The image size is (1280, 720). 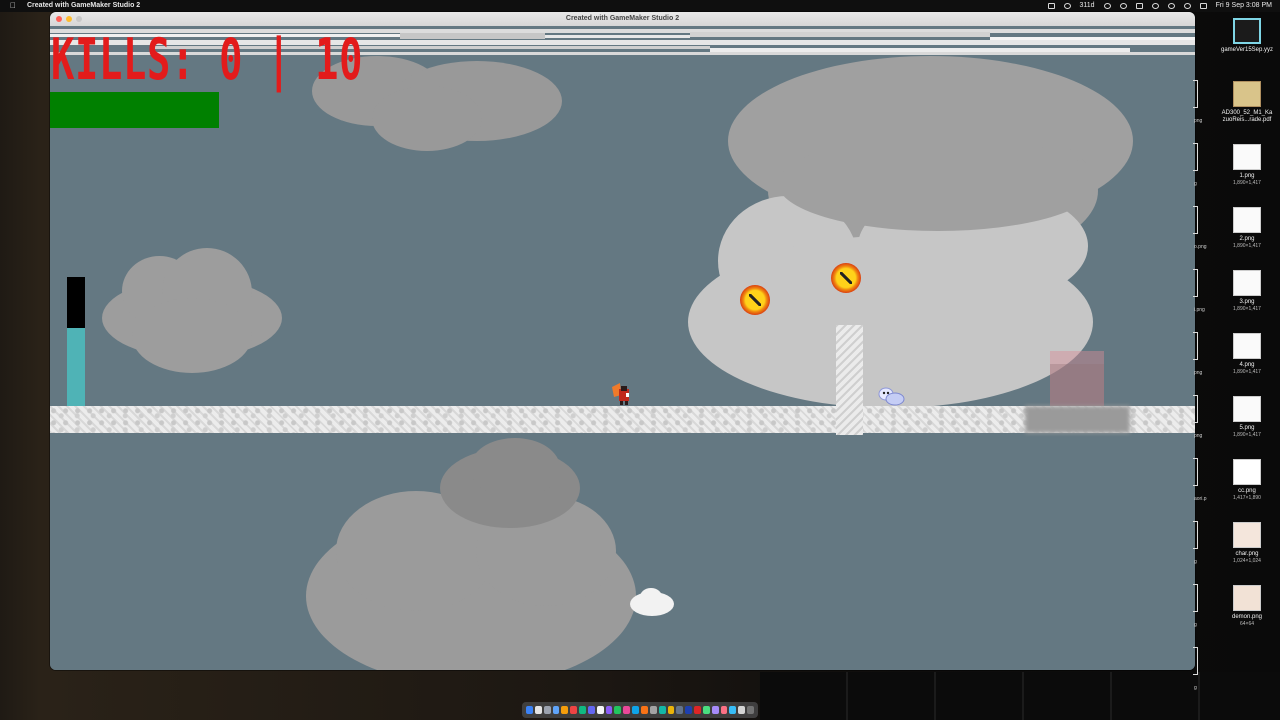 I want to click on hidden-file-name: o.png, so click(x=1200, y=247).